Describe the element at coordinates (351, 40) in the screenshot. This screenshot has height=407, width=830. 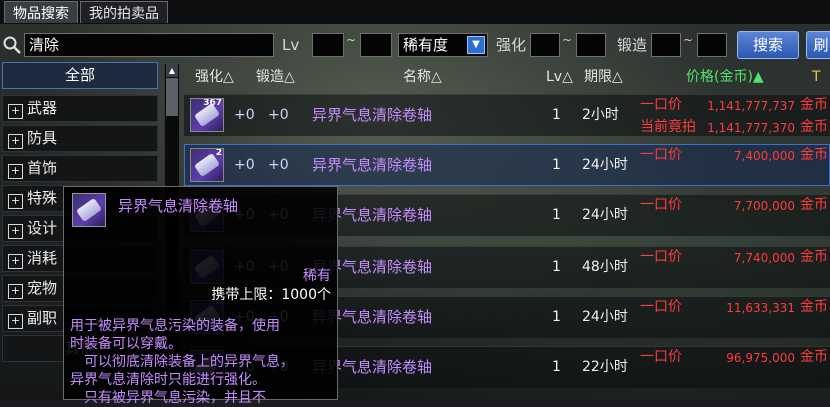
I see `lv-tilde: ~` at that location.